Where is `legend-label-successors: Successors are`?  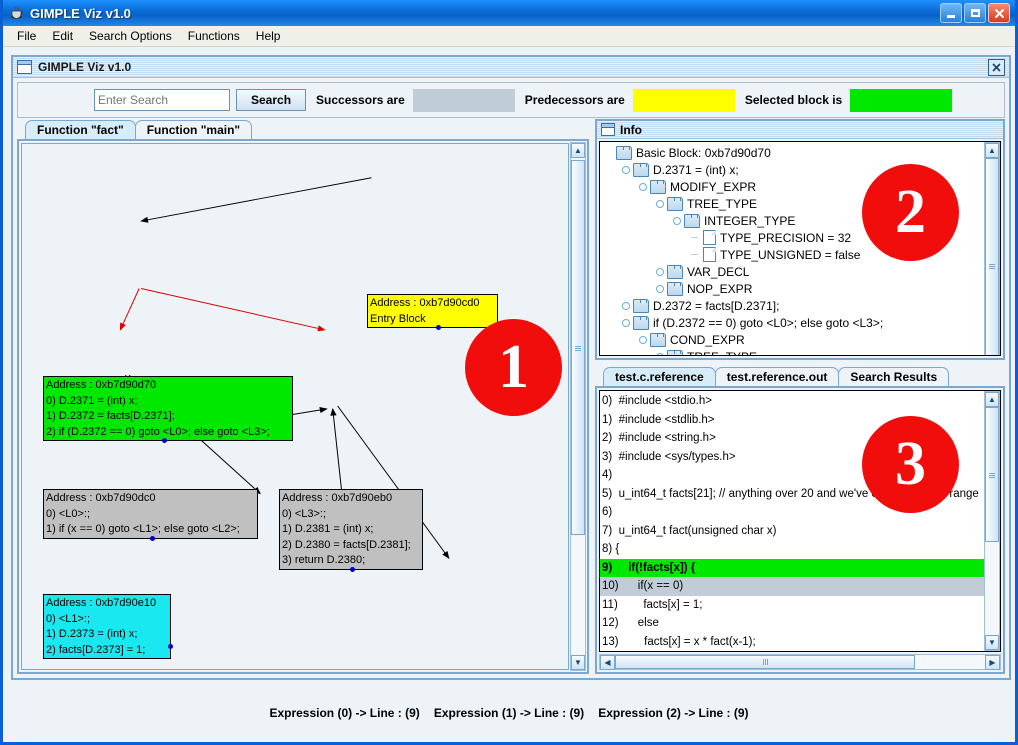 legend-label-successors: Successors are is located at coordinates (360, 100).